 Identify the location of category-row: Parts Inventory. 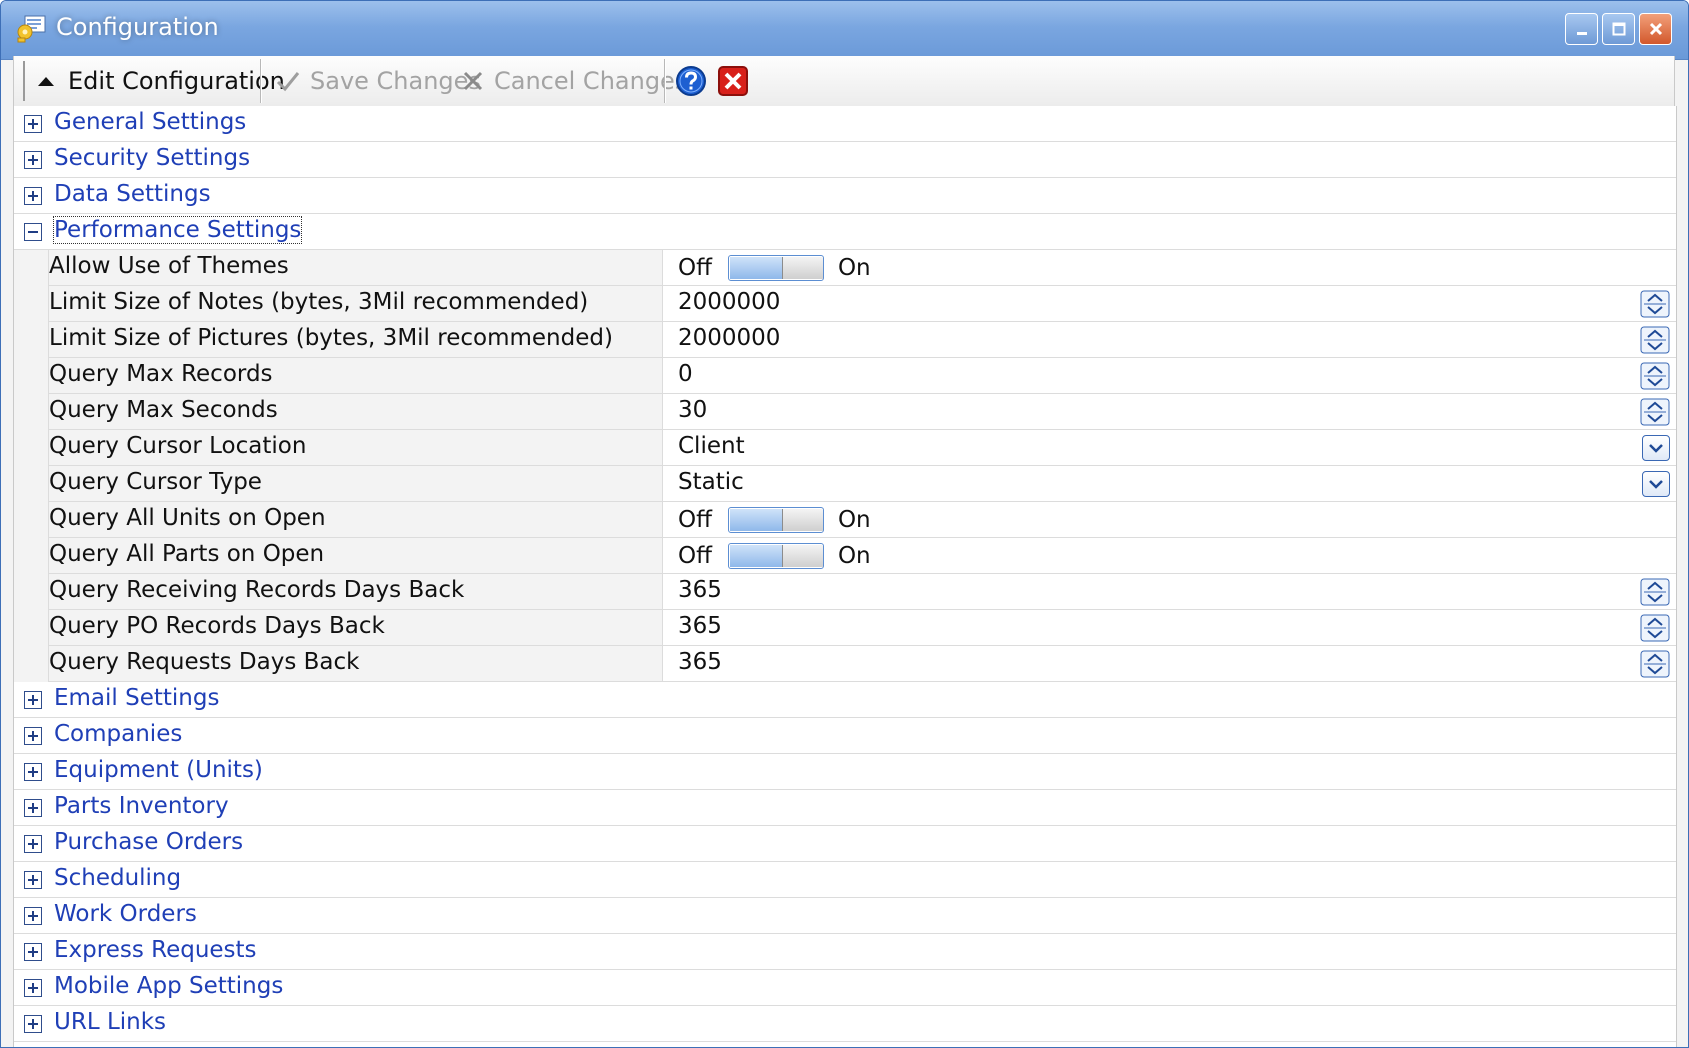
(845, 808).